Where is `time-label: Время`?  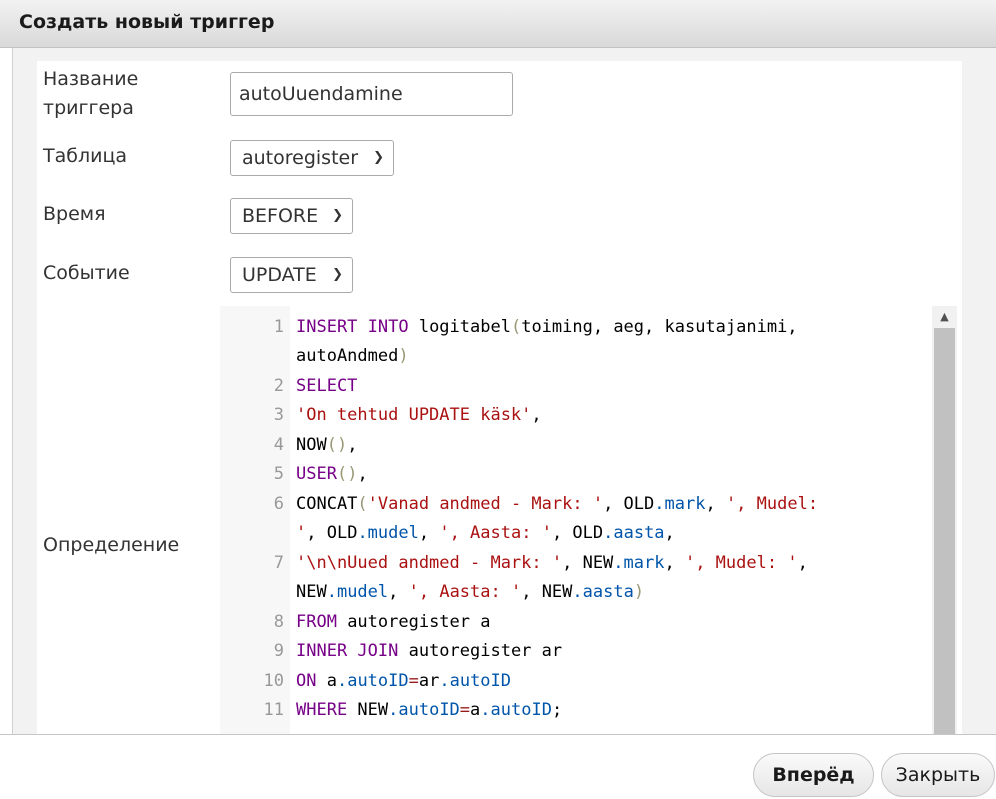 time-label: Время is located at coordinates (74, 214).